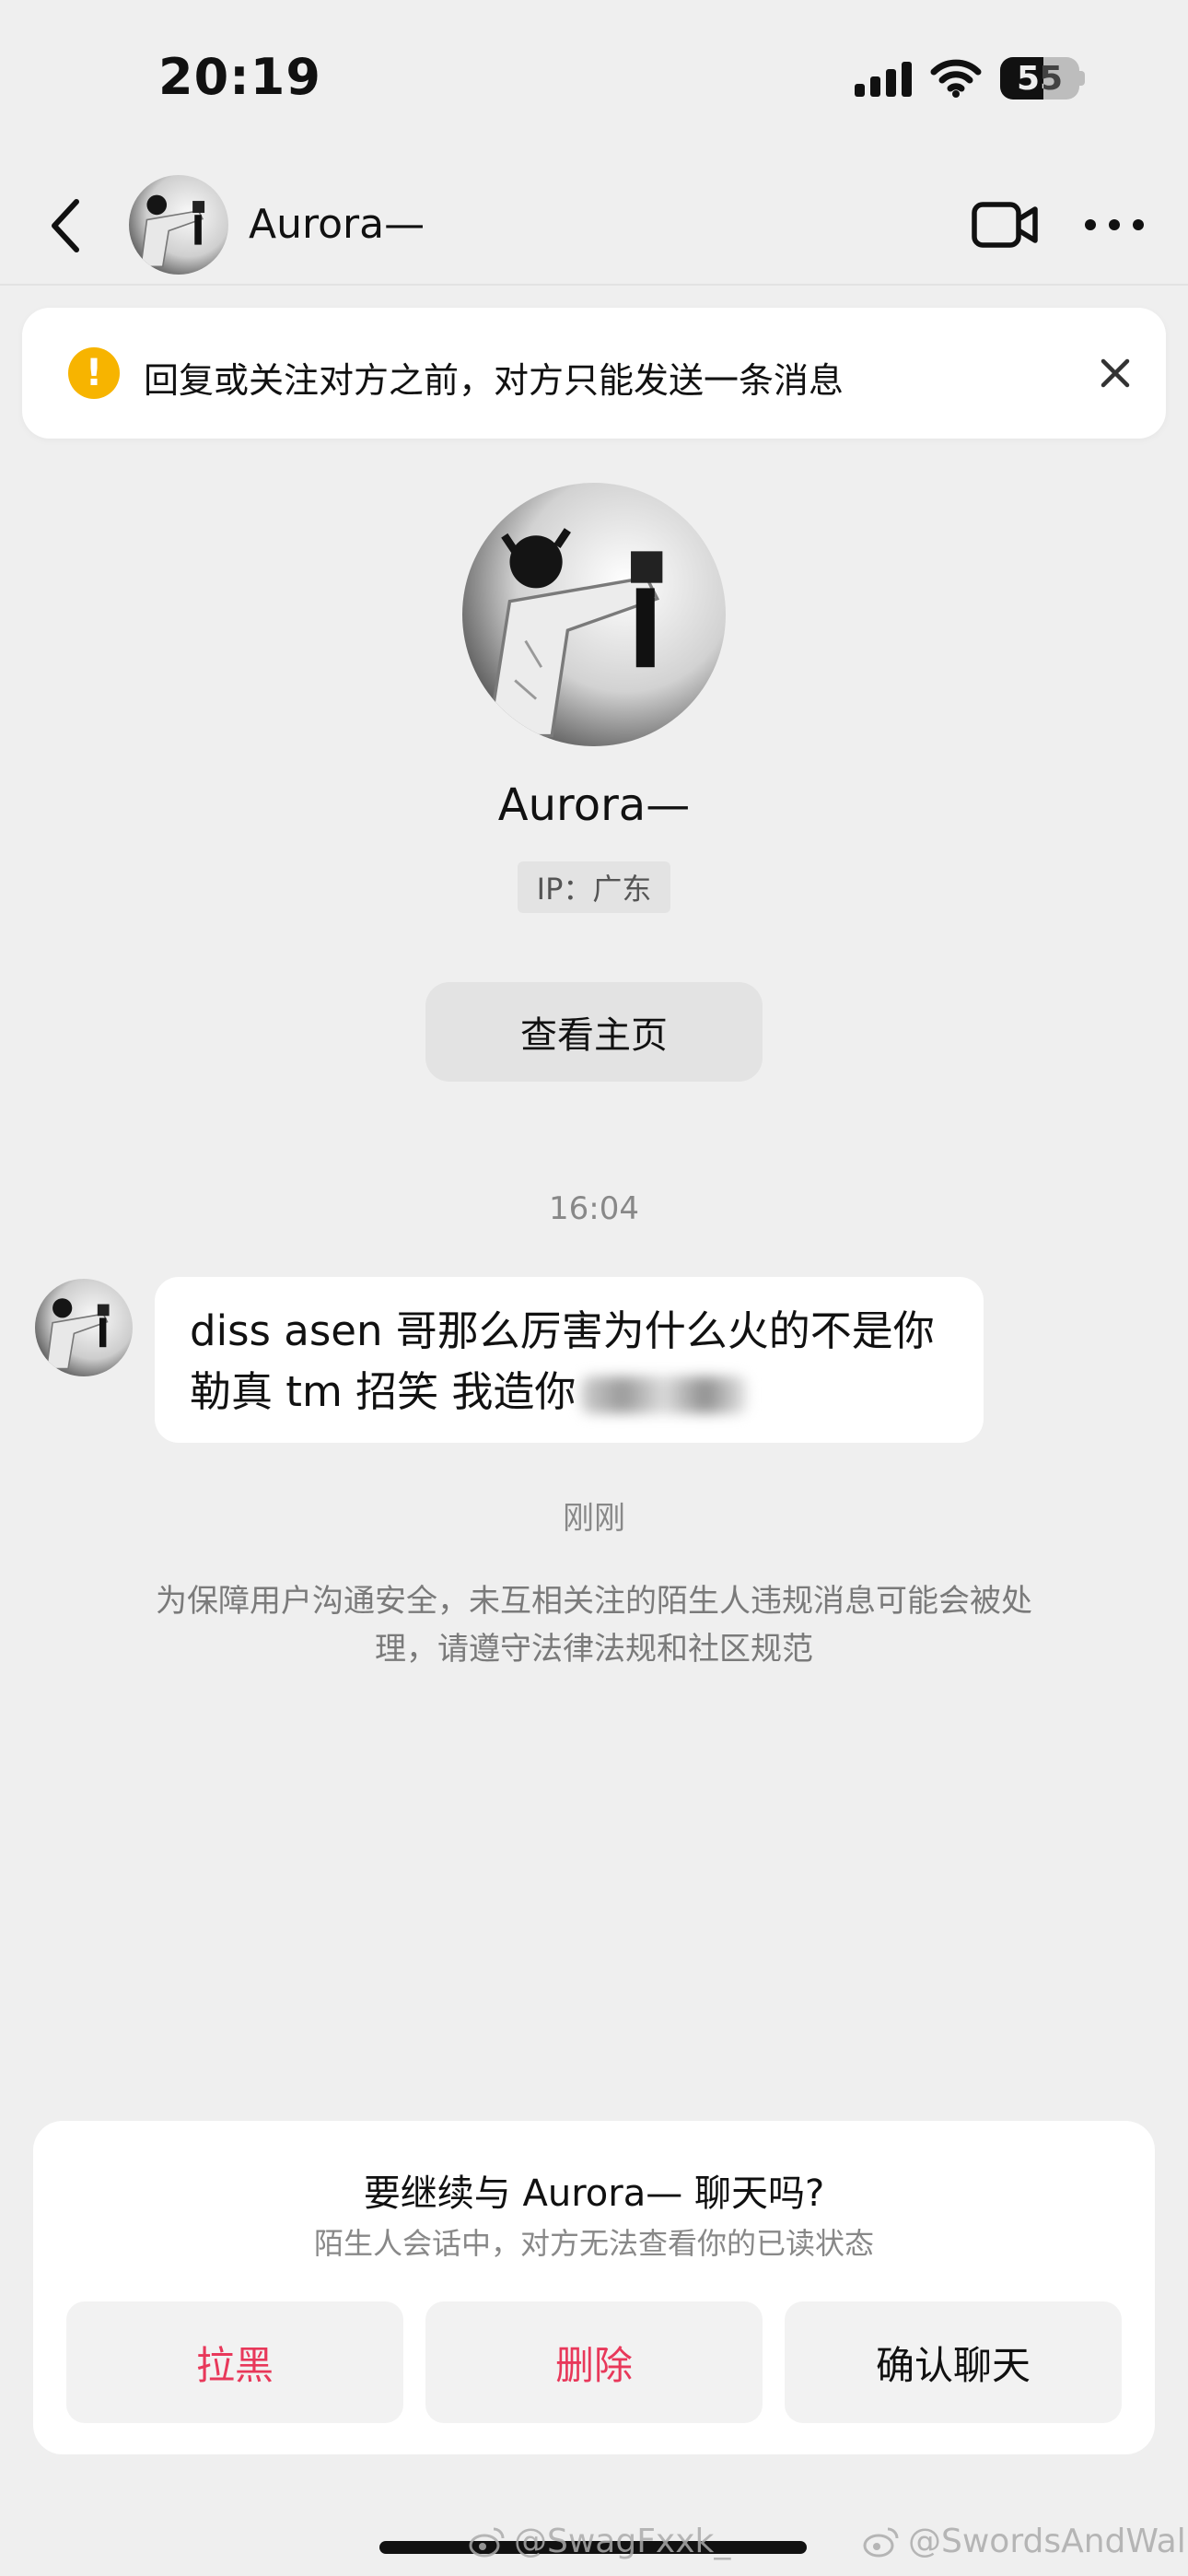 The image size is (1188, 2576). Describe the element at coordinates (594, 1208) in the screenshot. I see `message-timestamp: 16:04` at that location.